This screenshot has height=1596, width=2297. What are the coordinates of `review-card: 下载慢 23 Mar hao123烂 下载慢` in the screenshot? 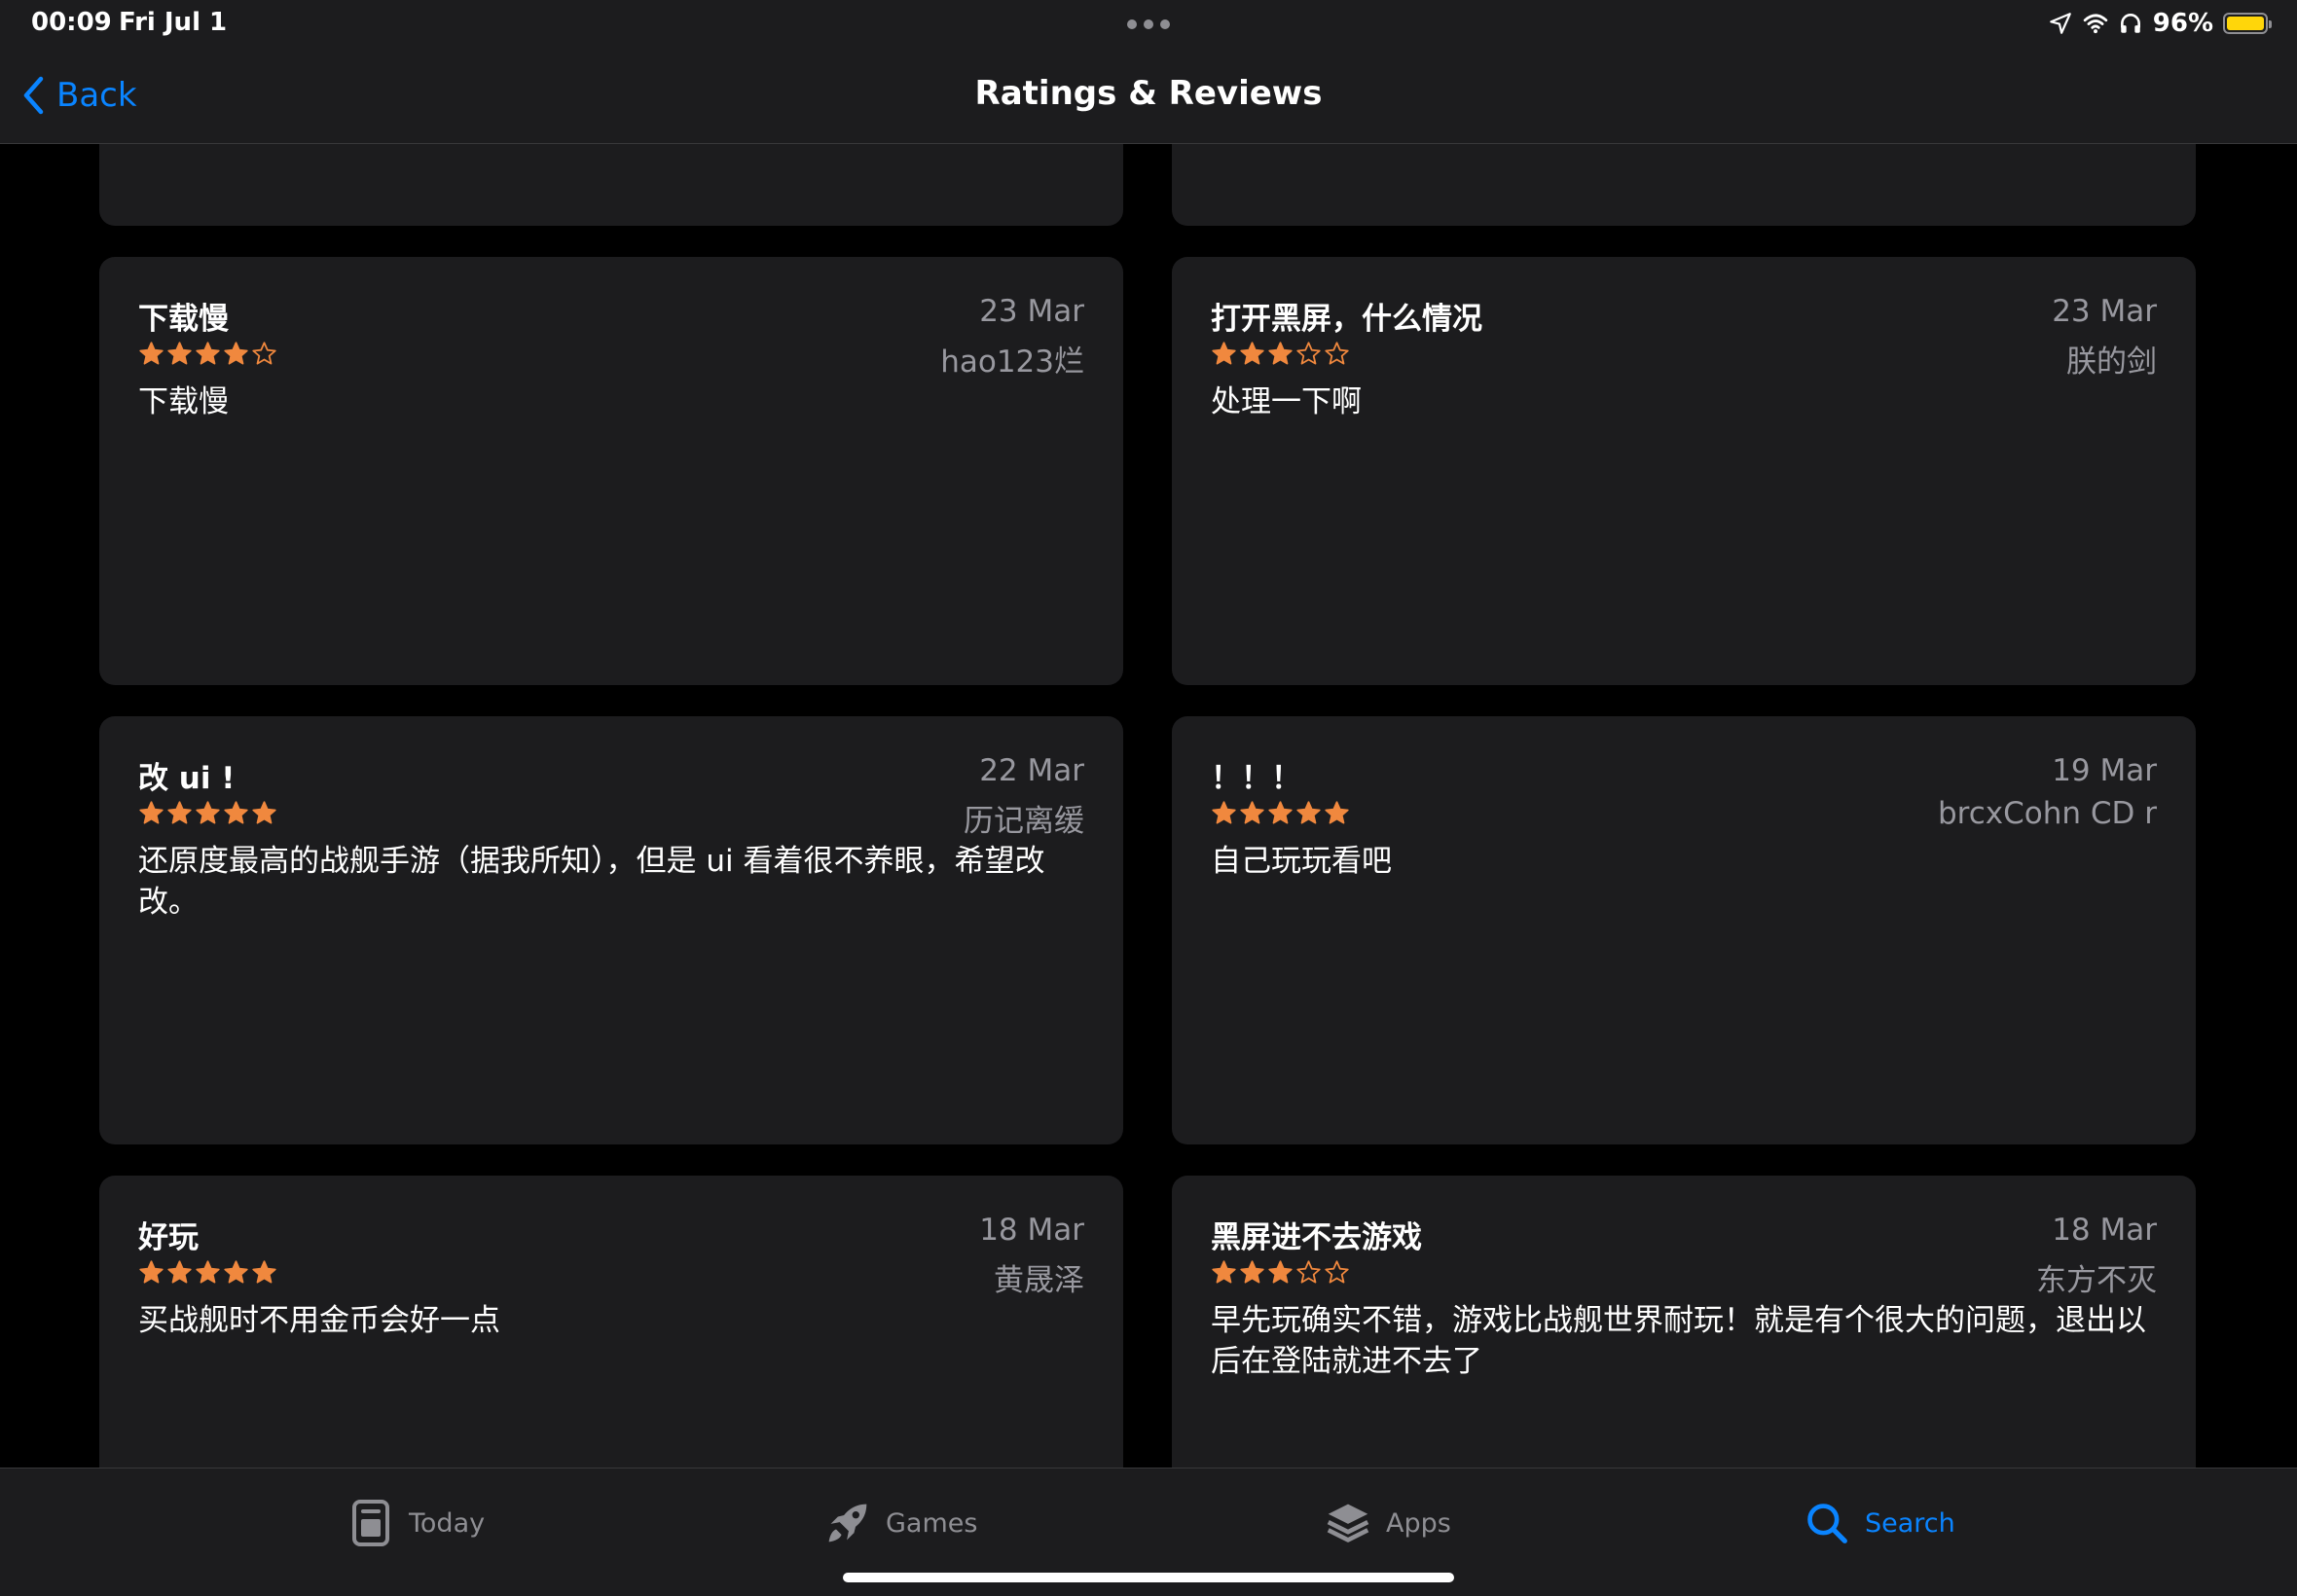 It's located at (611, 471).